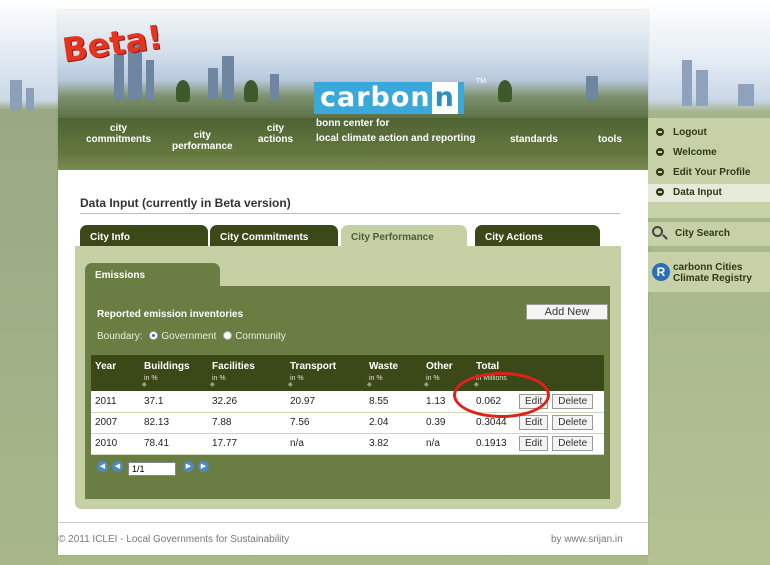 This screenshot has height=565, width=770. Describe the element at coordinates (375, 97) in the screenshot. I see `logo-text: carbon` at that location.